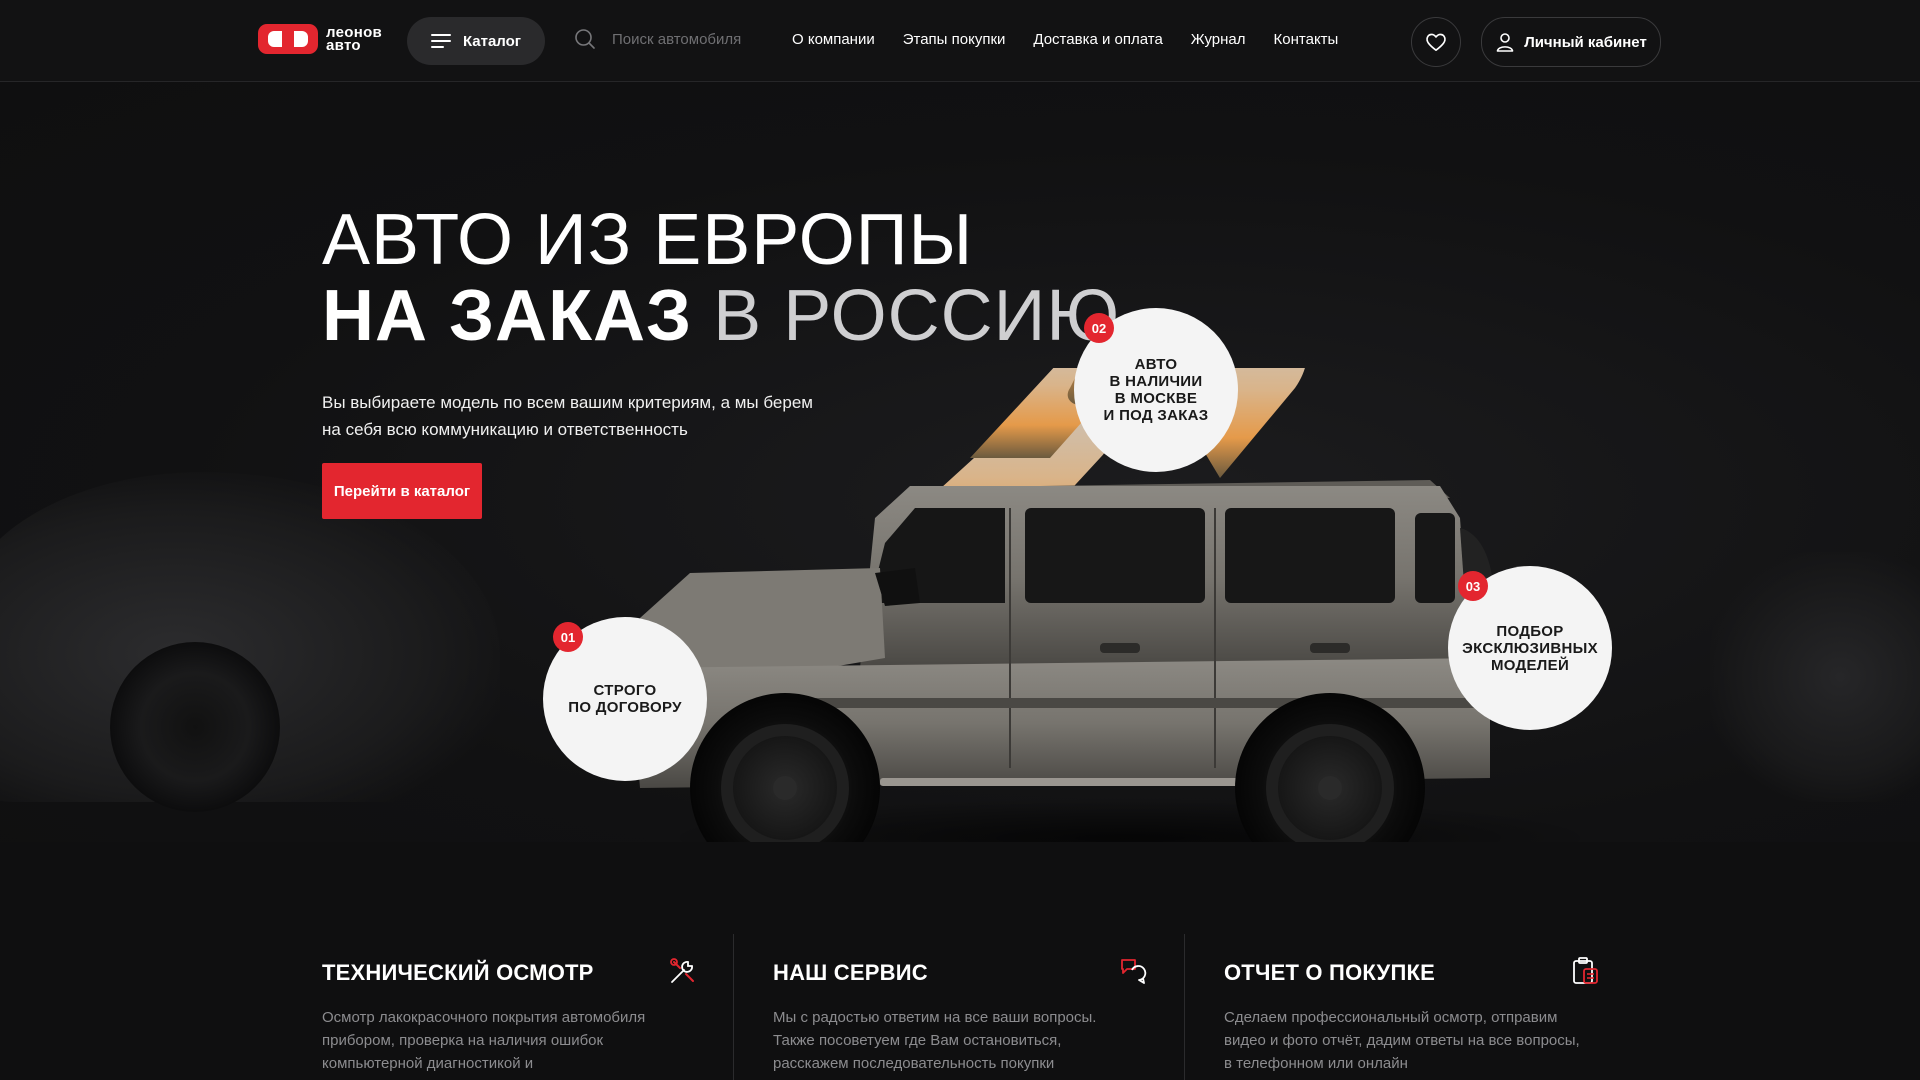 The image size is (1920, 1080). Describe the element at coordinates (507, 316) in the screenshot. I see `hero-title-line2-bold: НА ЗАКАЗ` at that location.